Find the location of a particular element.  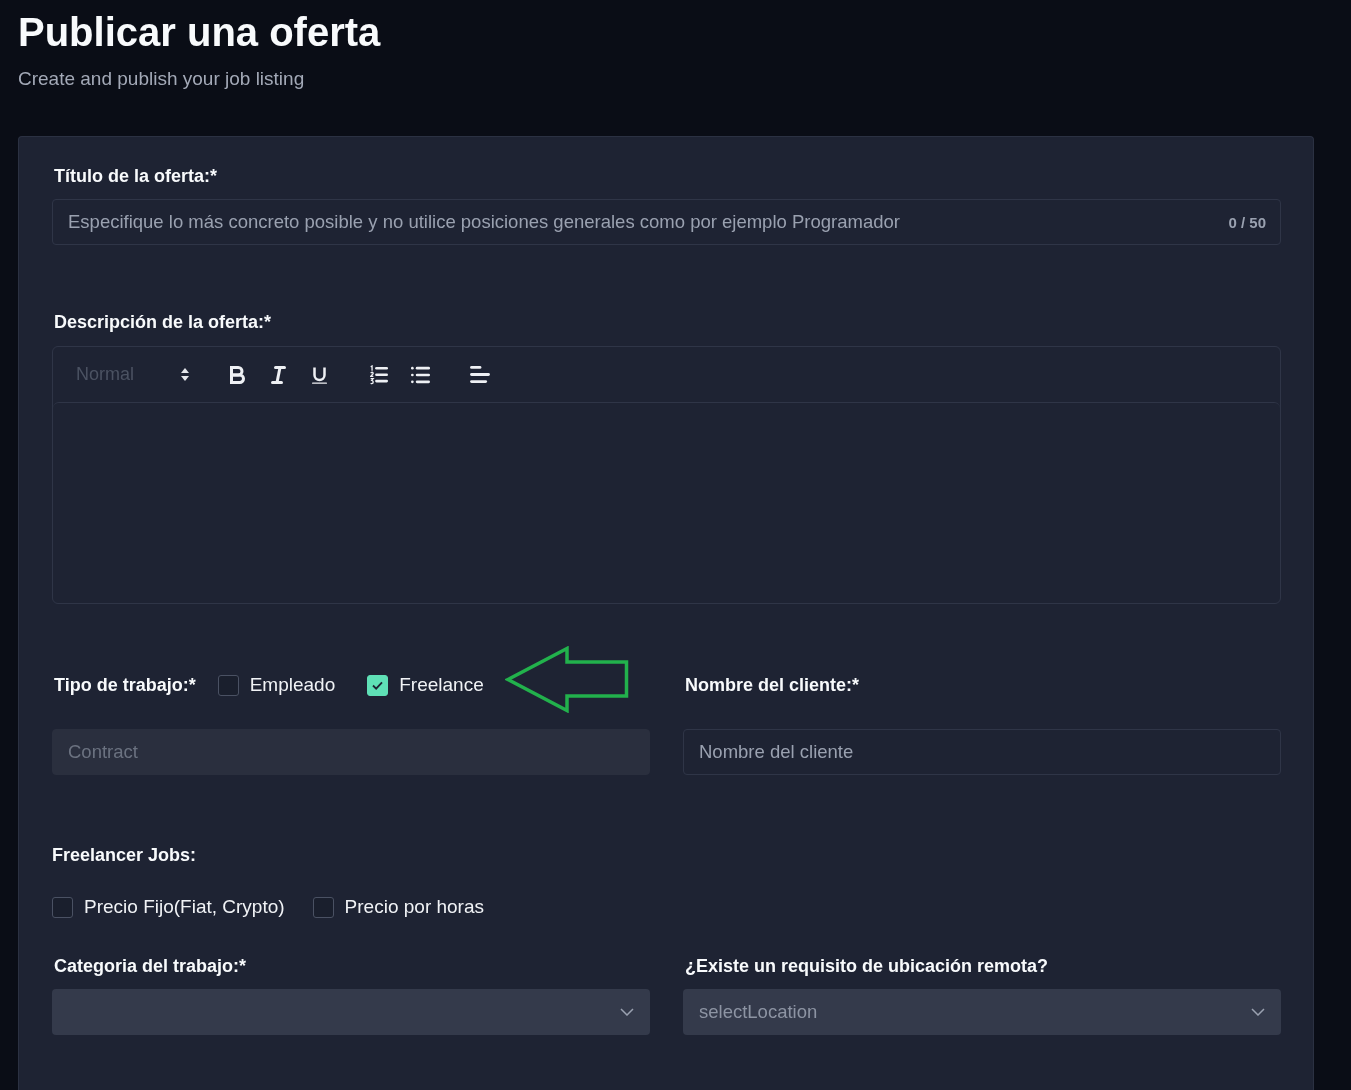

field-label: Título de la oferta:* is located at coordinates (135, 176).